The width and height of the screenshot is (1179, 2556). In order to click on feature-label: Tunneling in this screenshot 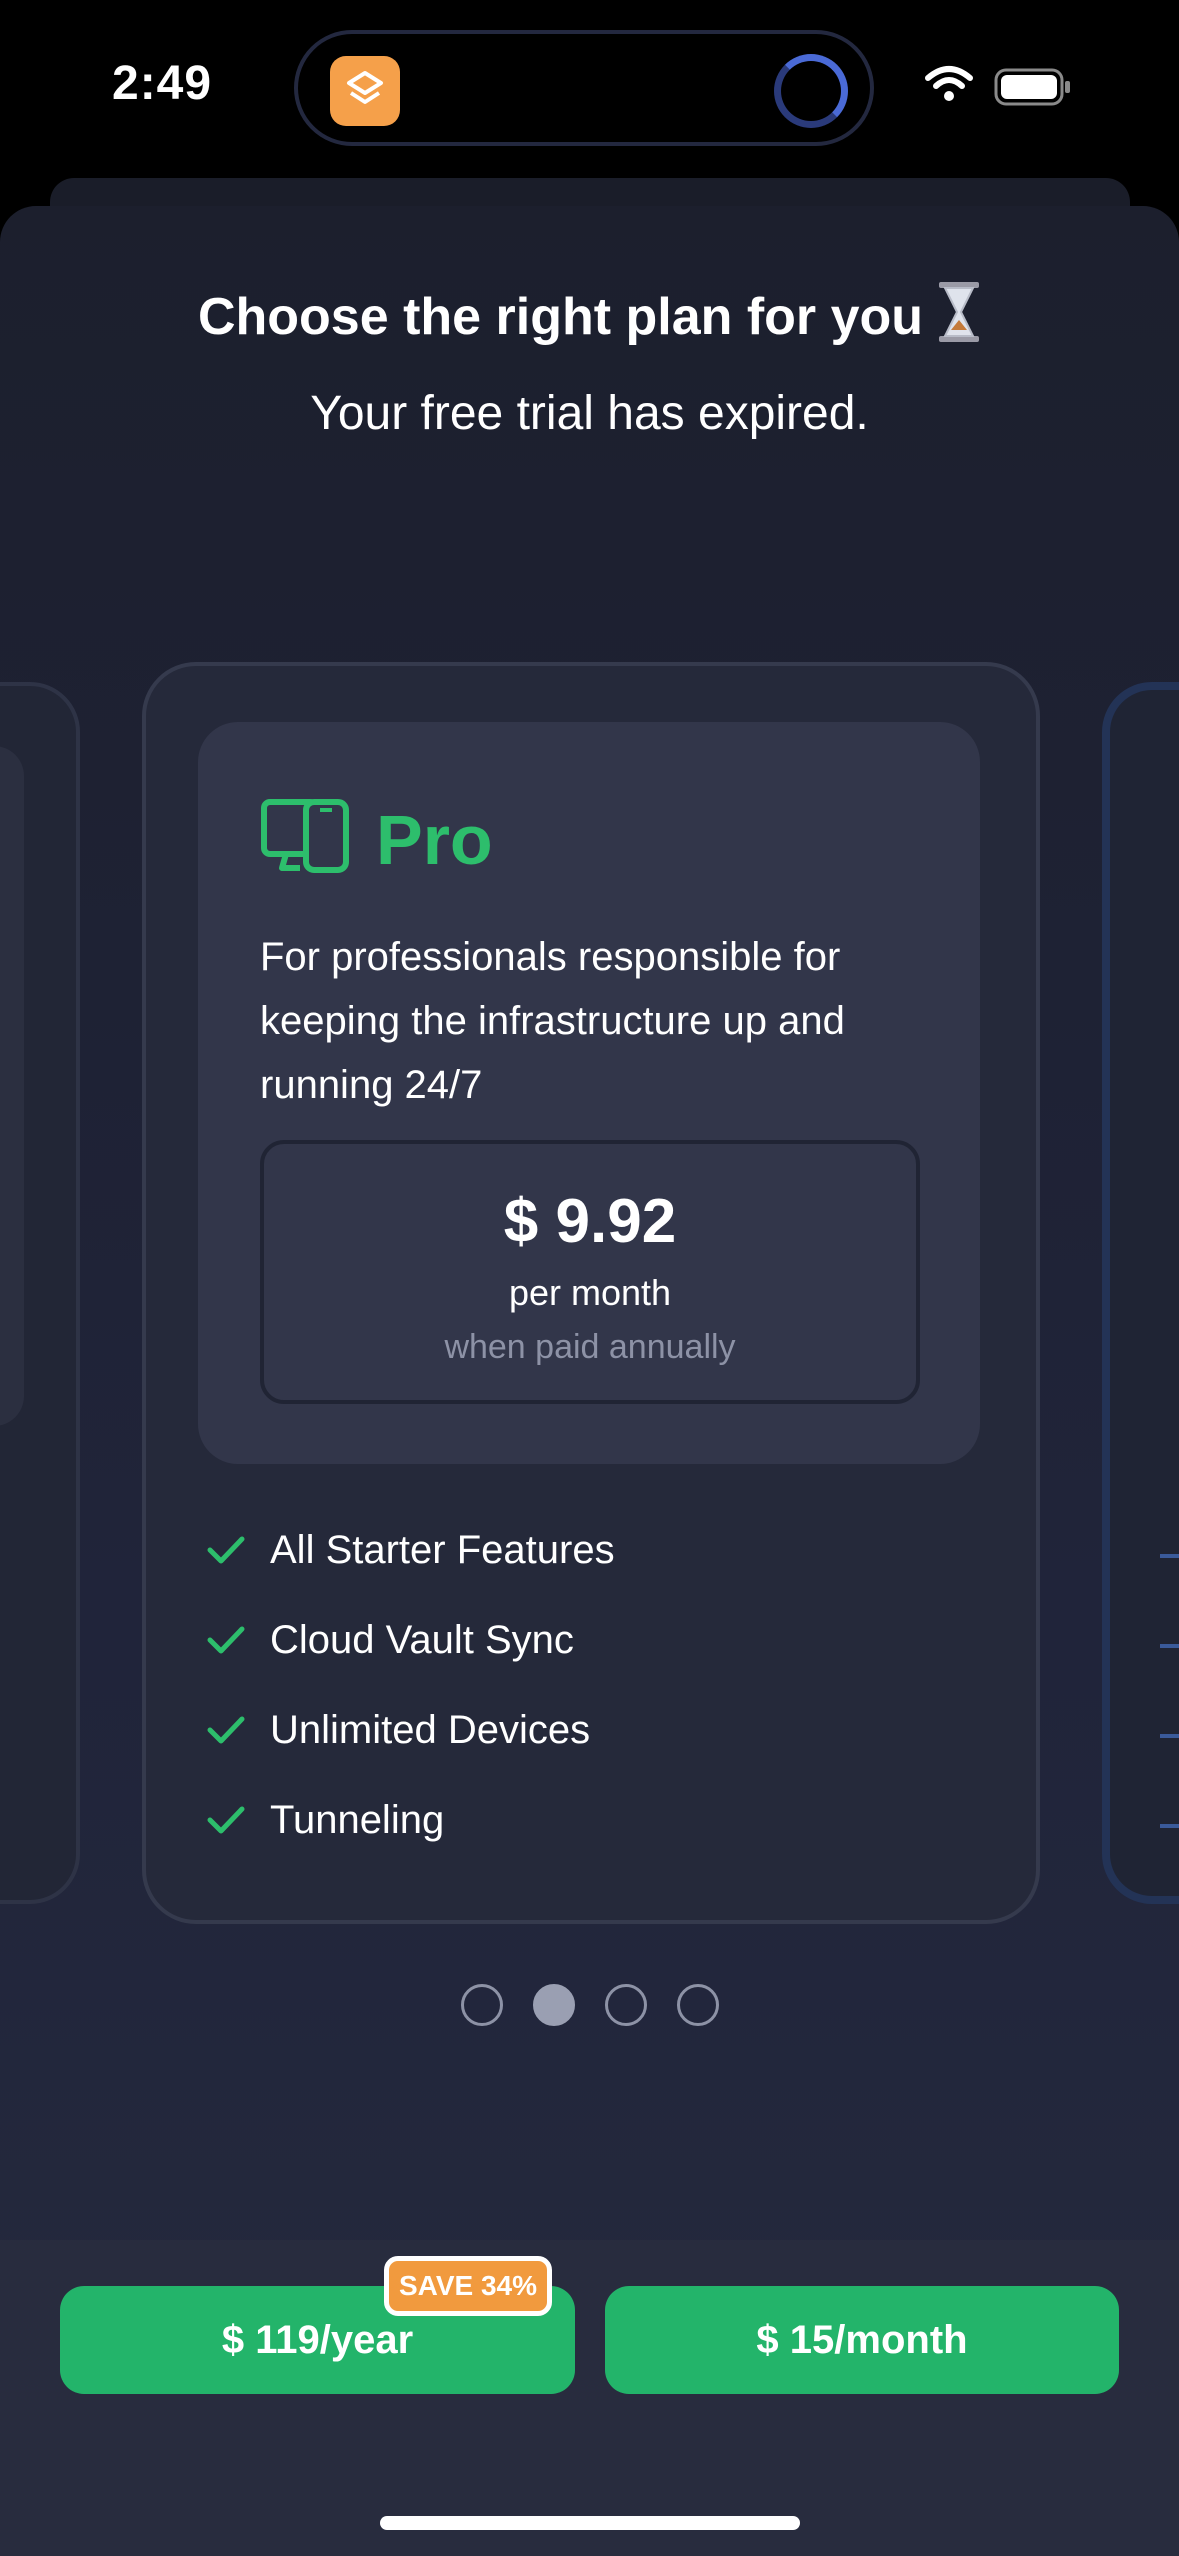, I will do `click(357, 1820)`.